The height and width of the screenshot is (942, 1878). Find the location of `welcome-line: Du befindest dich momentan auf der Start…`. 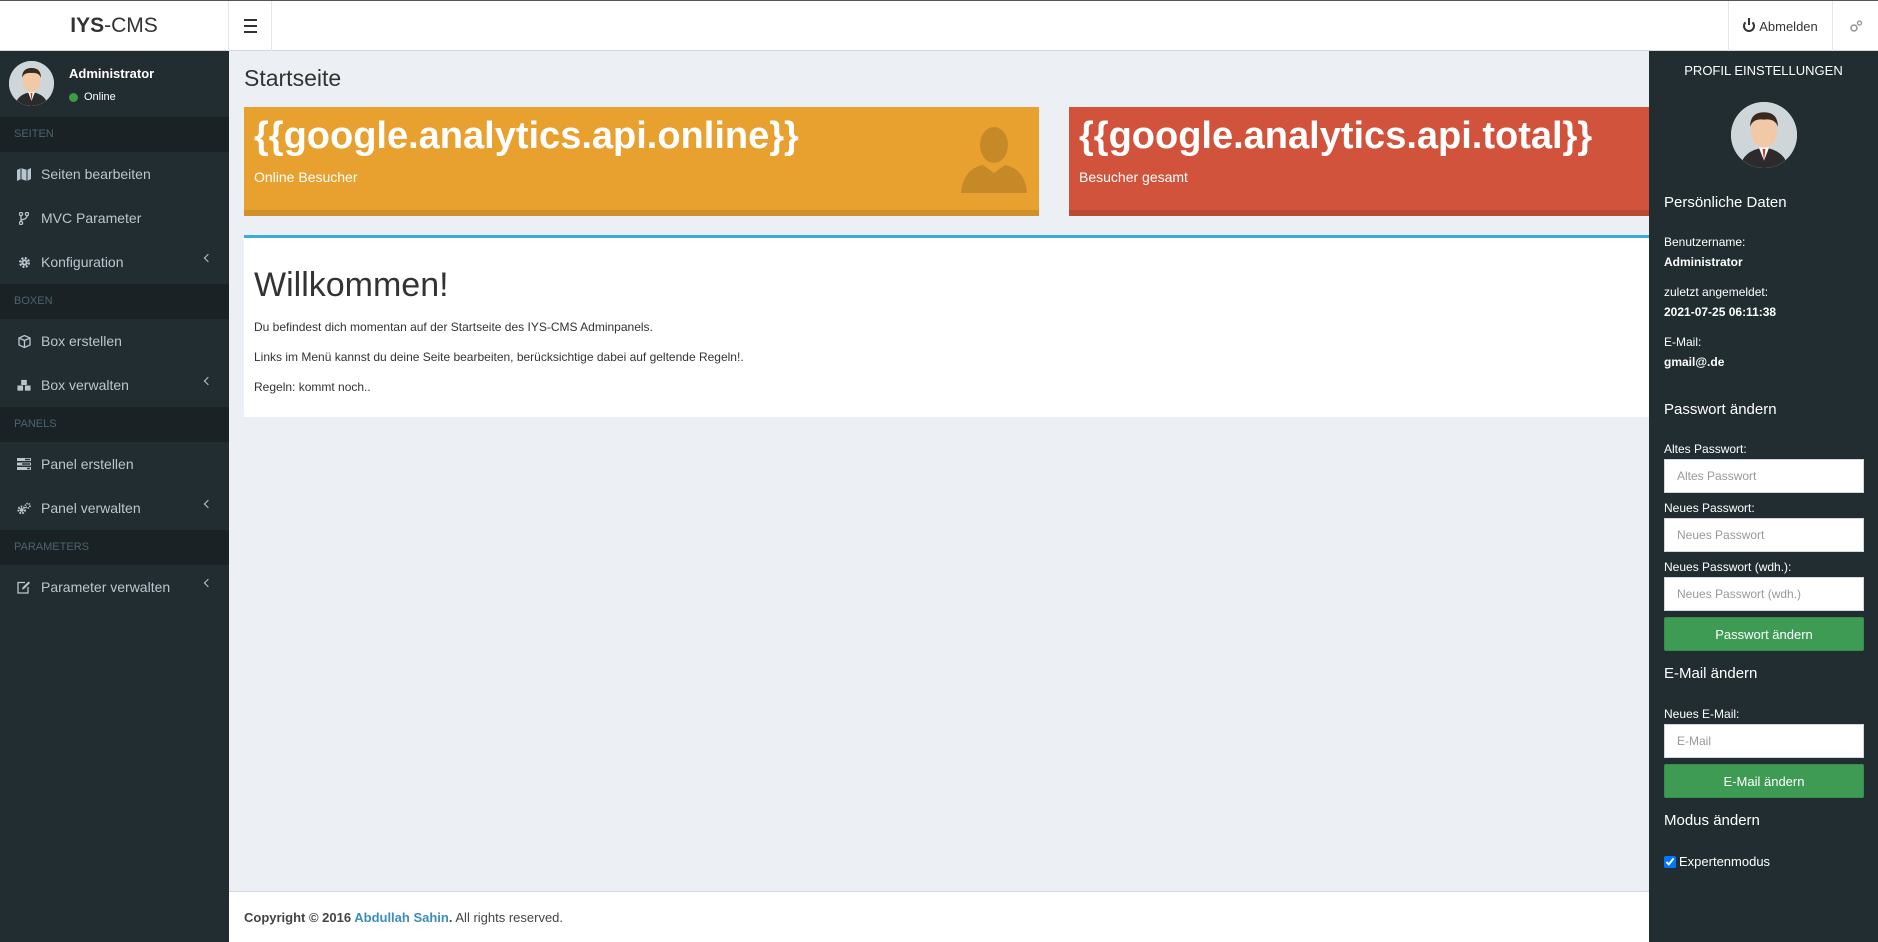

welcome-line: Du befindest dich momentan auf der Start… is located at coordinates (453, 327).